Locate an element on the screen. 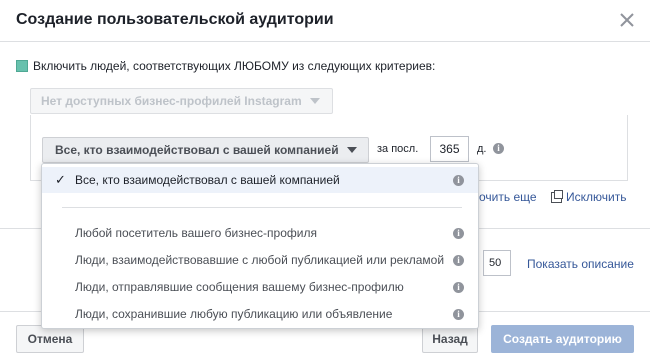 The width and height of the screenshot is (650, 364). close-icon is located at coordinates (627, 20).